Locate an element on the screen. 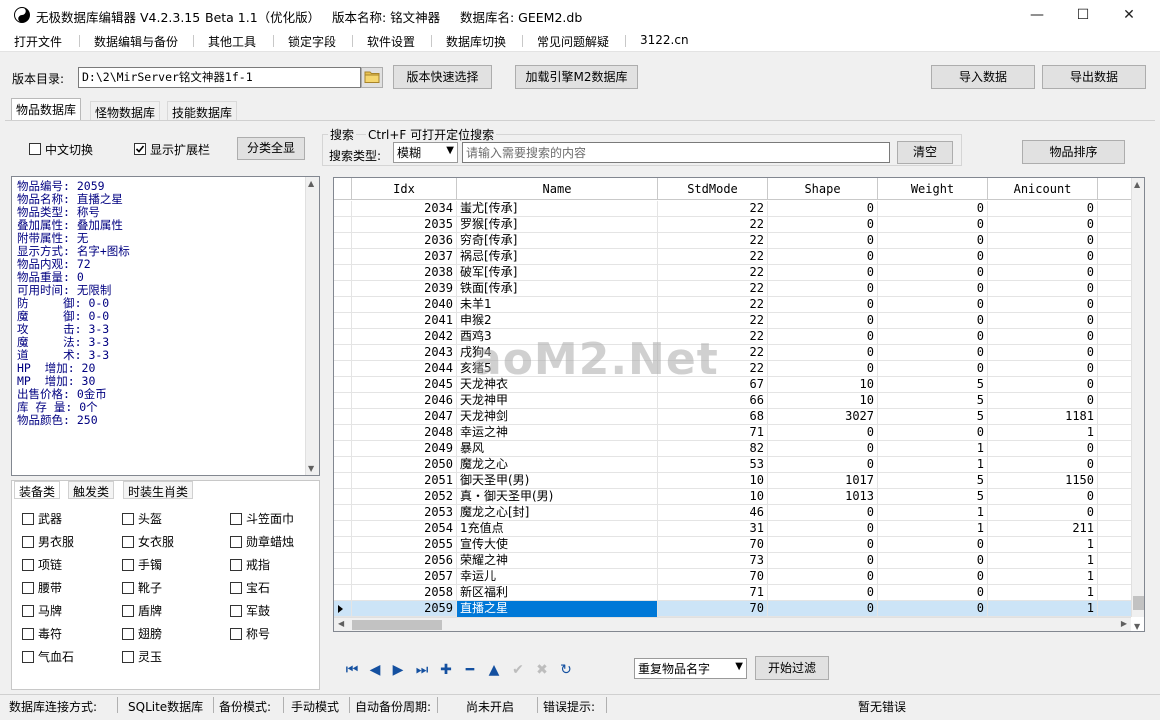 The image size is (1160, 720). category-checkbox: 毒符 is located at coordinates (42, 633).